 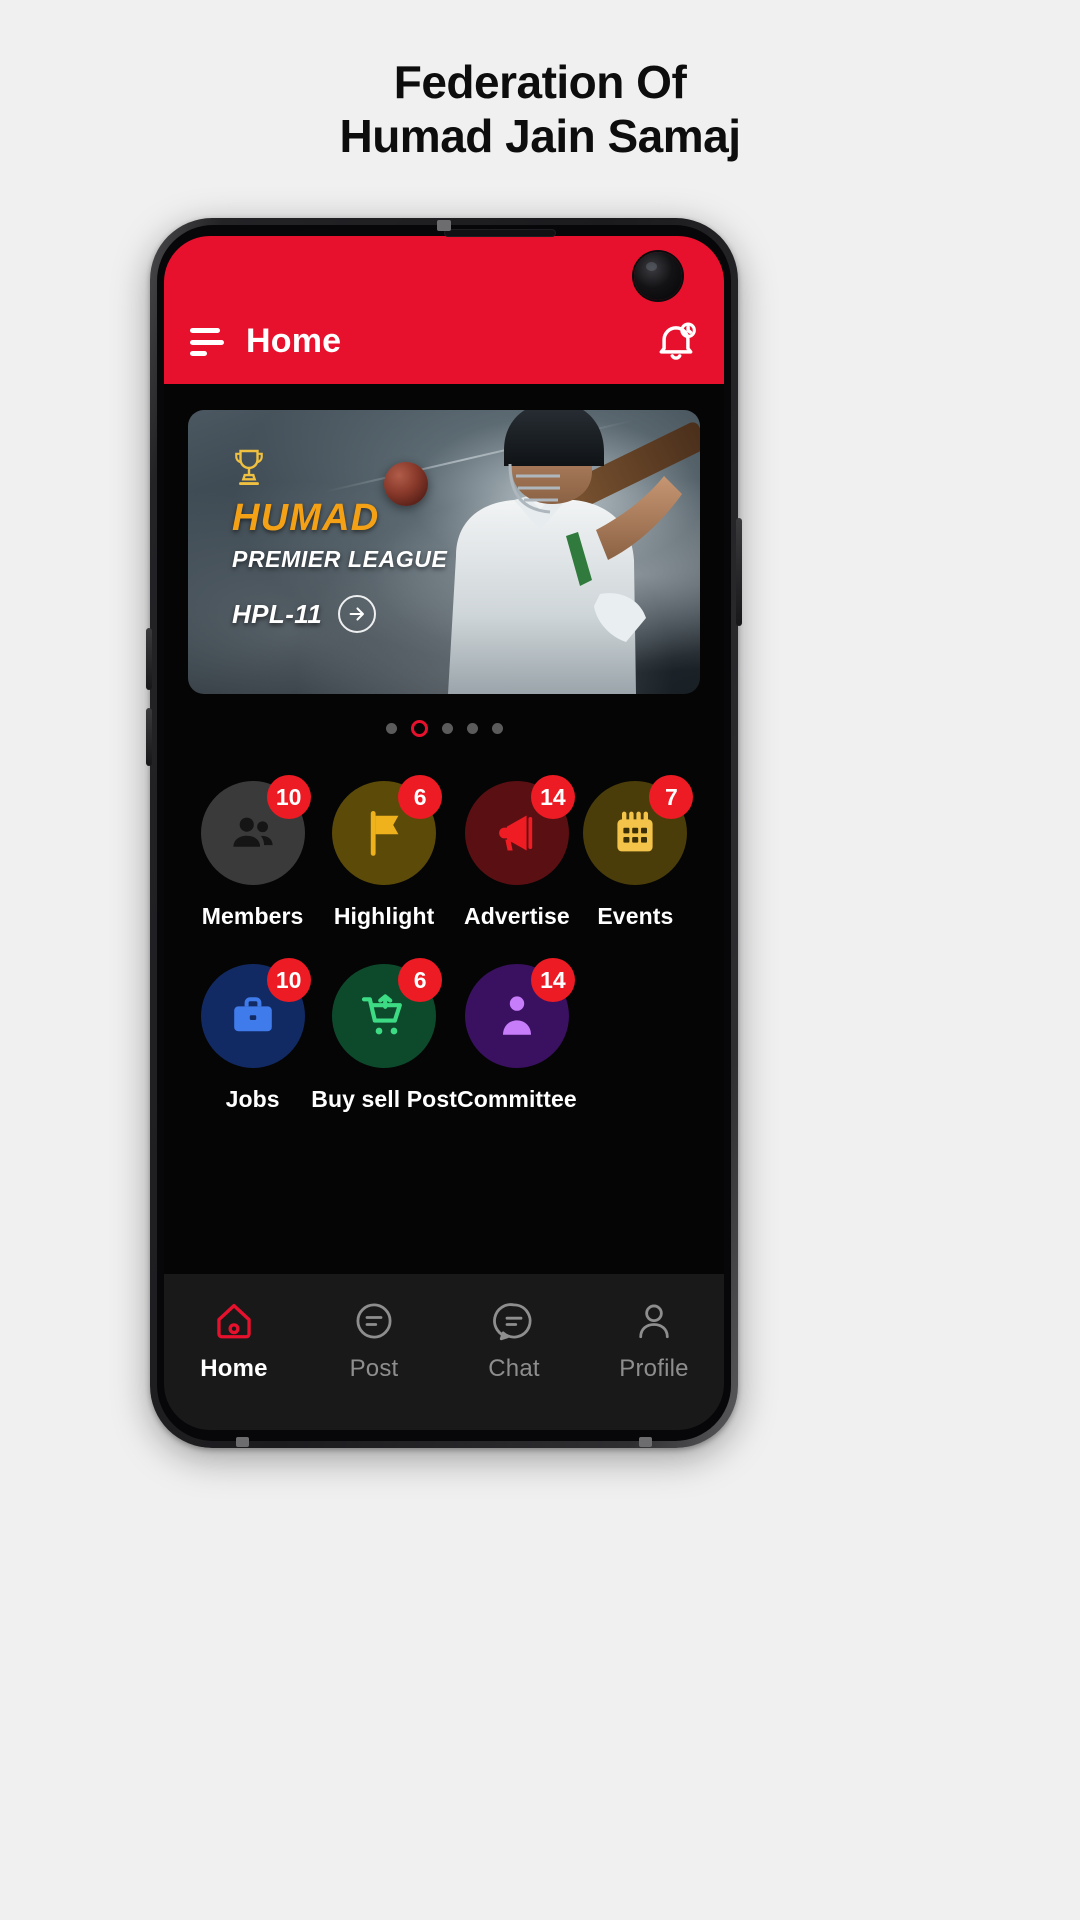 I want to click on tile-label-jobs: Jobs, so click(x=252, y=1099).